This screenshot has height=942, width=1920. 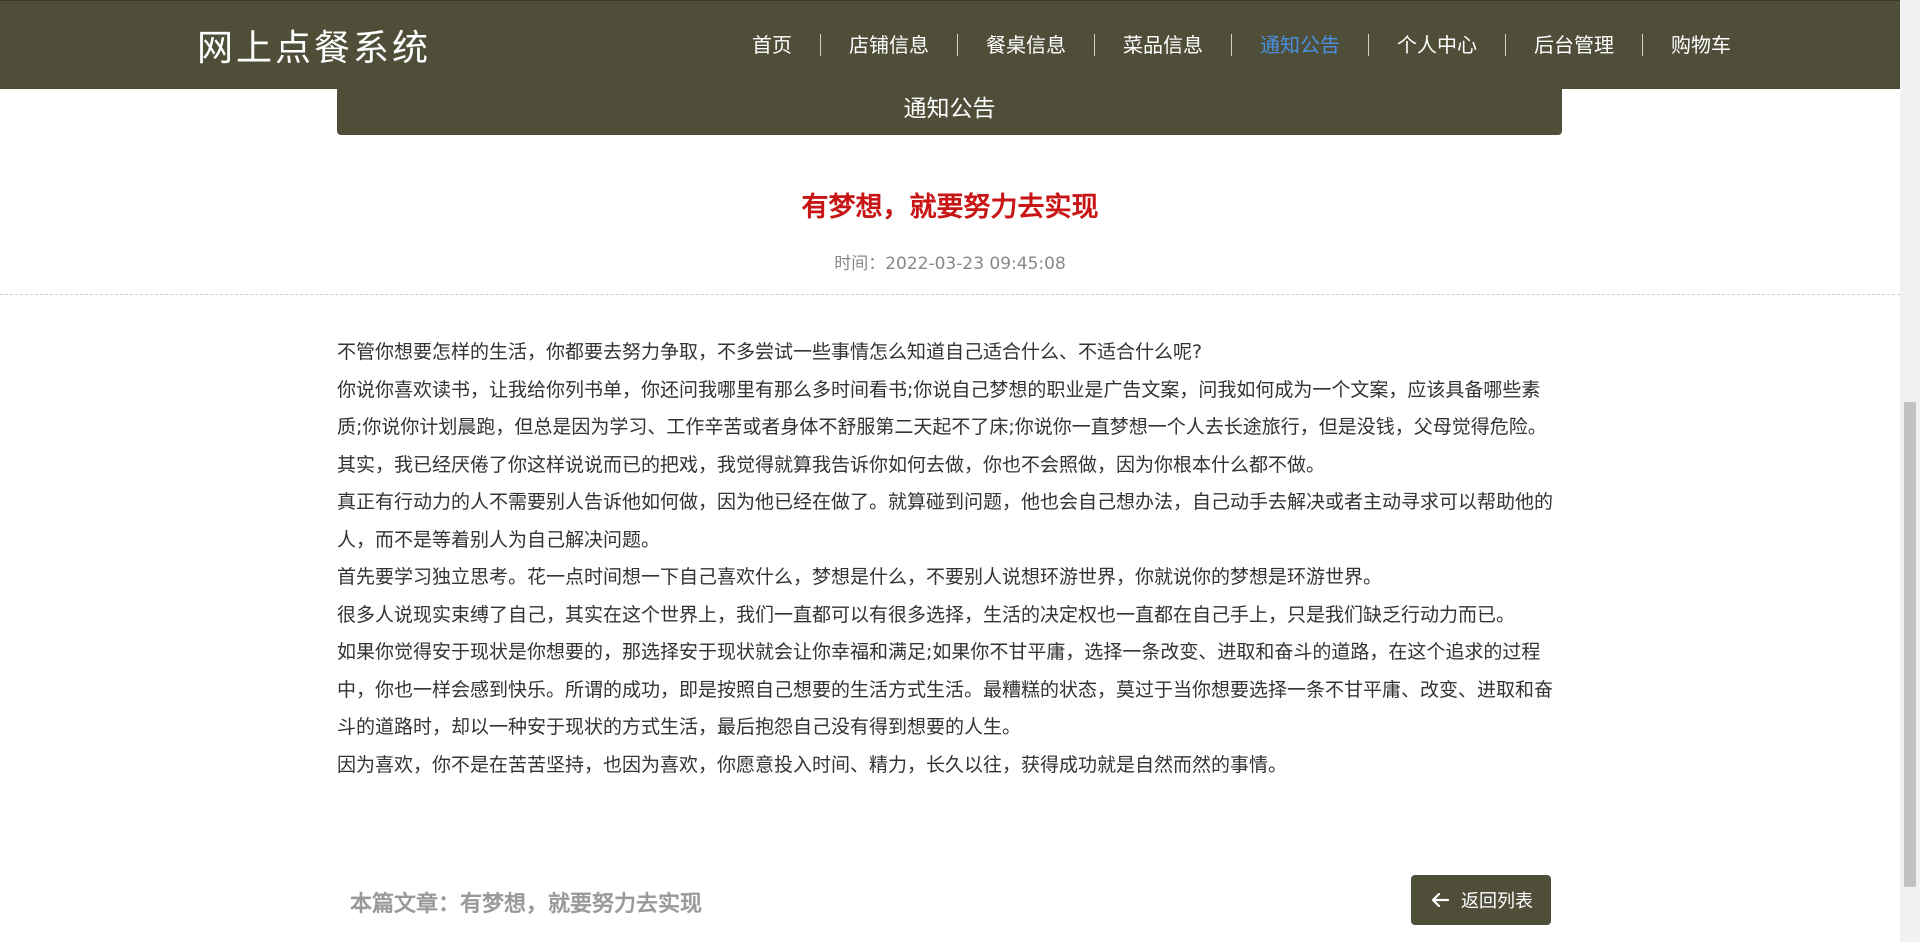 What do you see at coordinates (888, 45) in the screenshot?
I see `nav-item-store-info: 店铺信息` at bounding box center [888, 45].